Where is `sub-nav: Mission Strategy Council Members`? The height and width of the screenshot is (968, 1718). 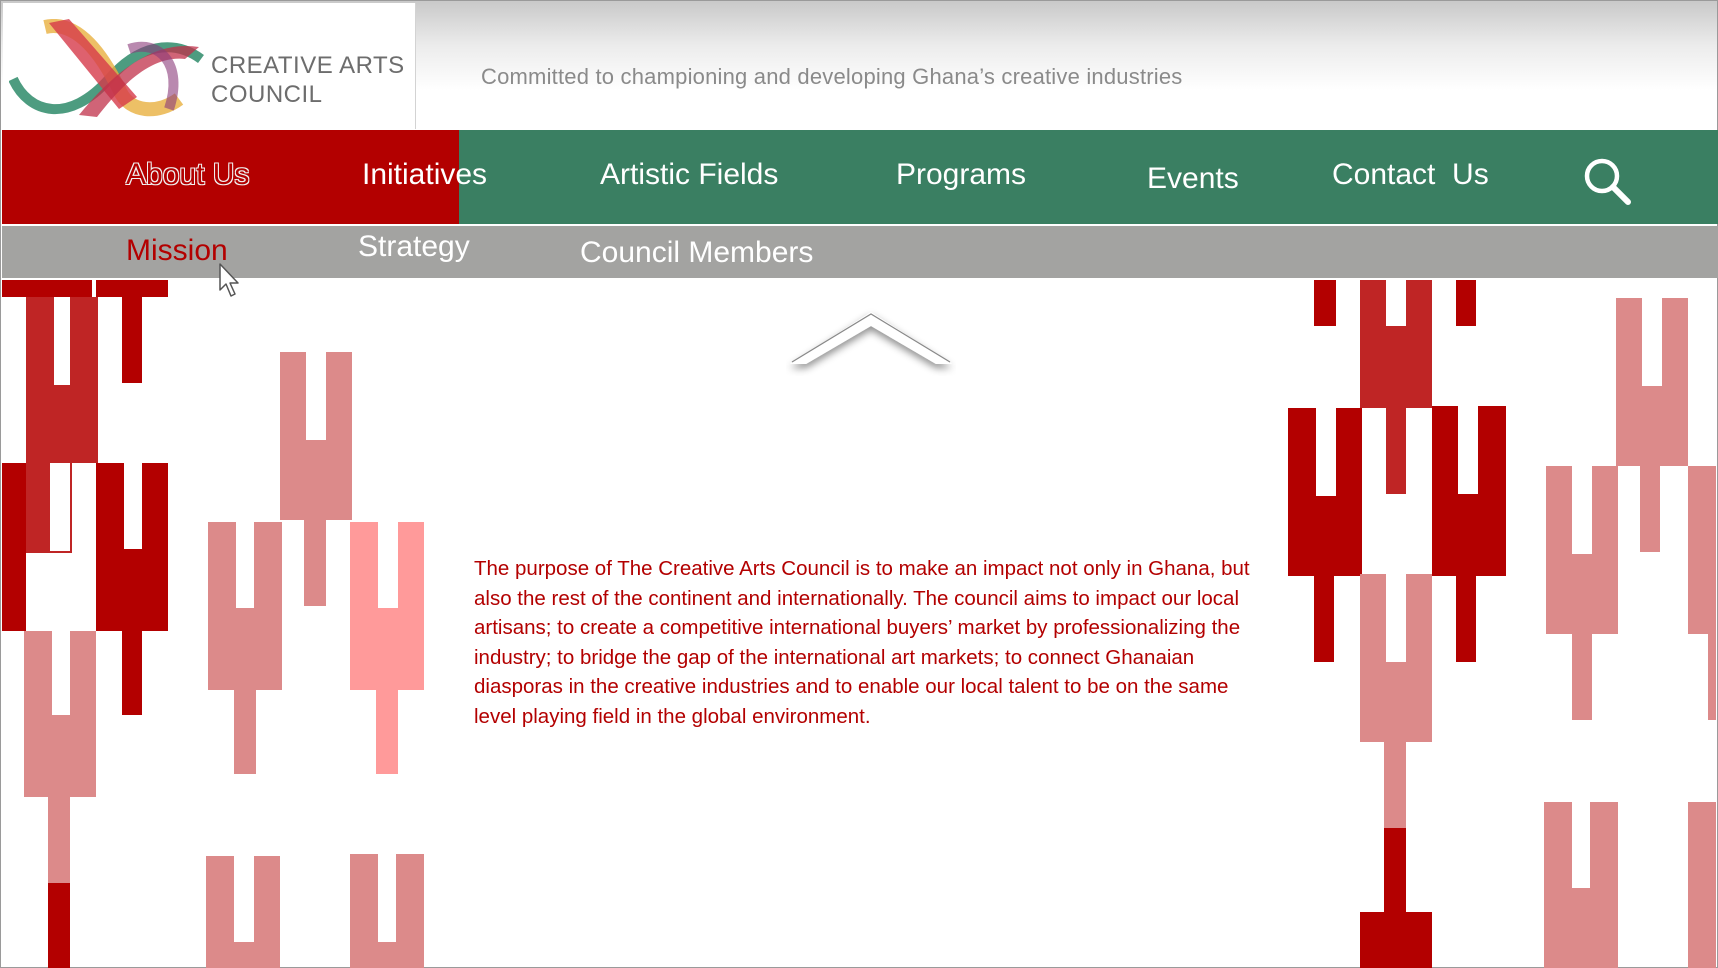 sub-nav: Mission Strategy Council Members is located at coordinates (860, 252).